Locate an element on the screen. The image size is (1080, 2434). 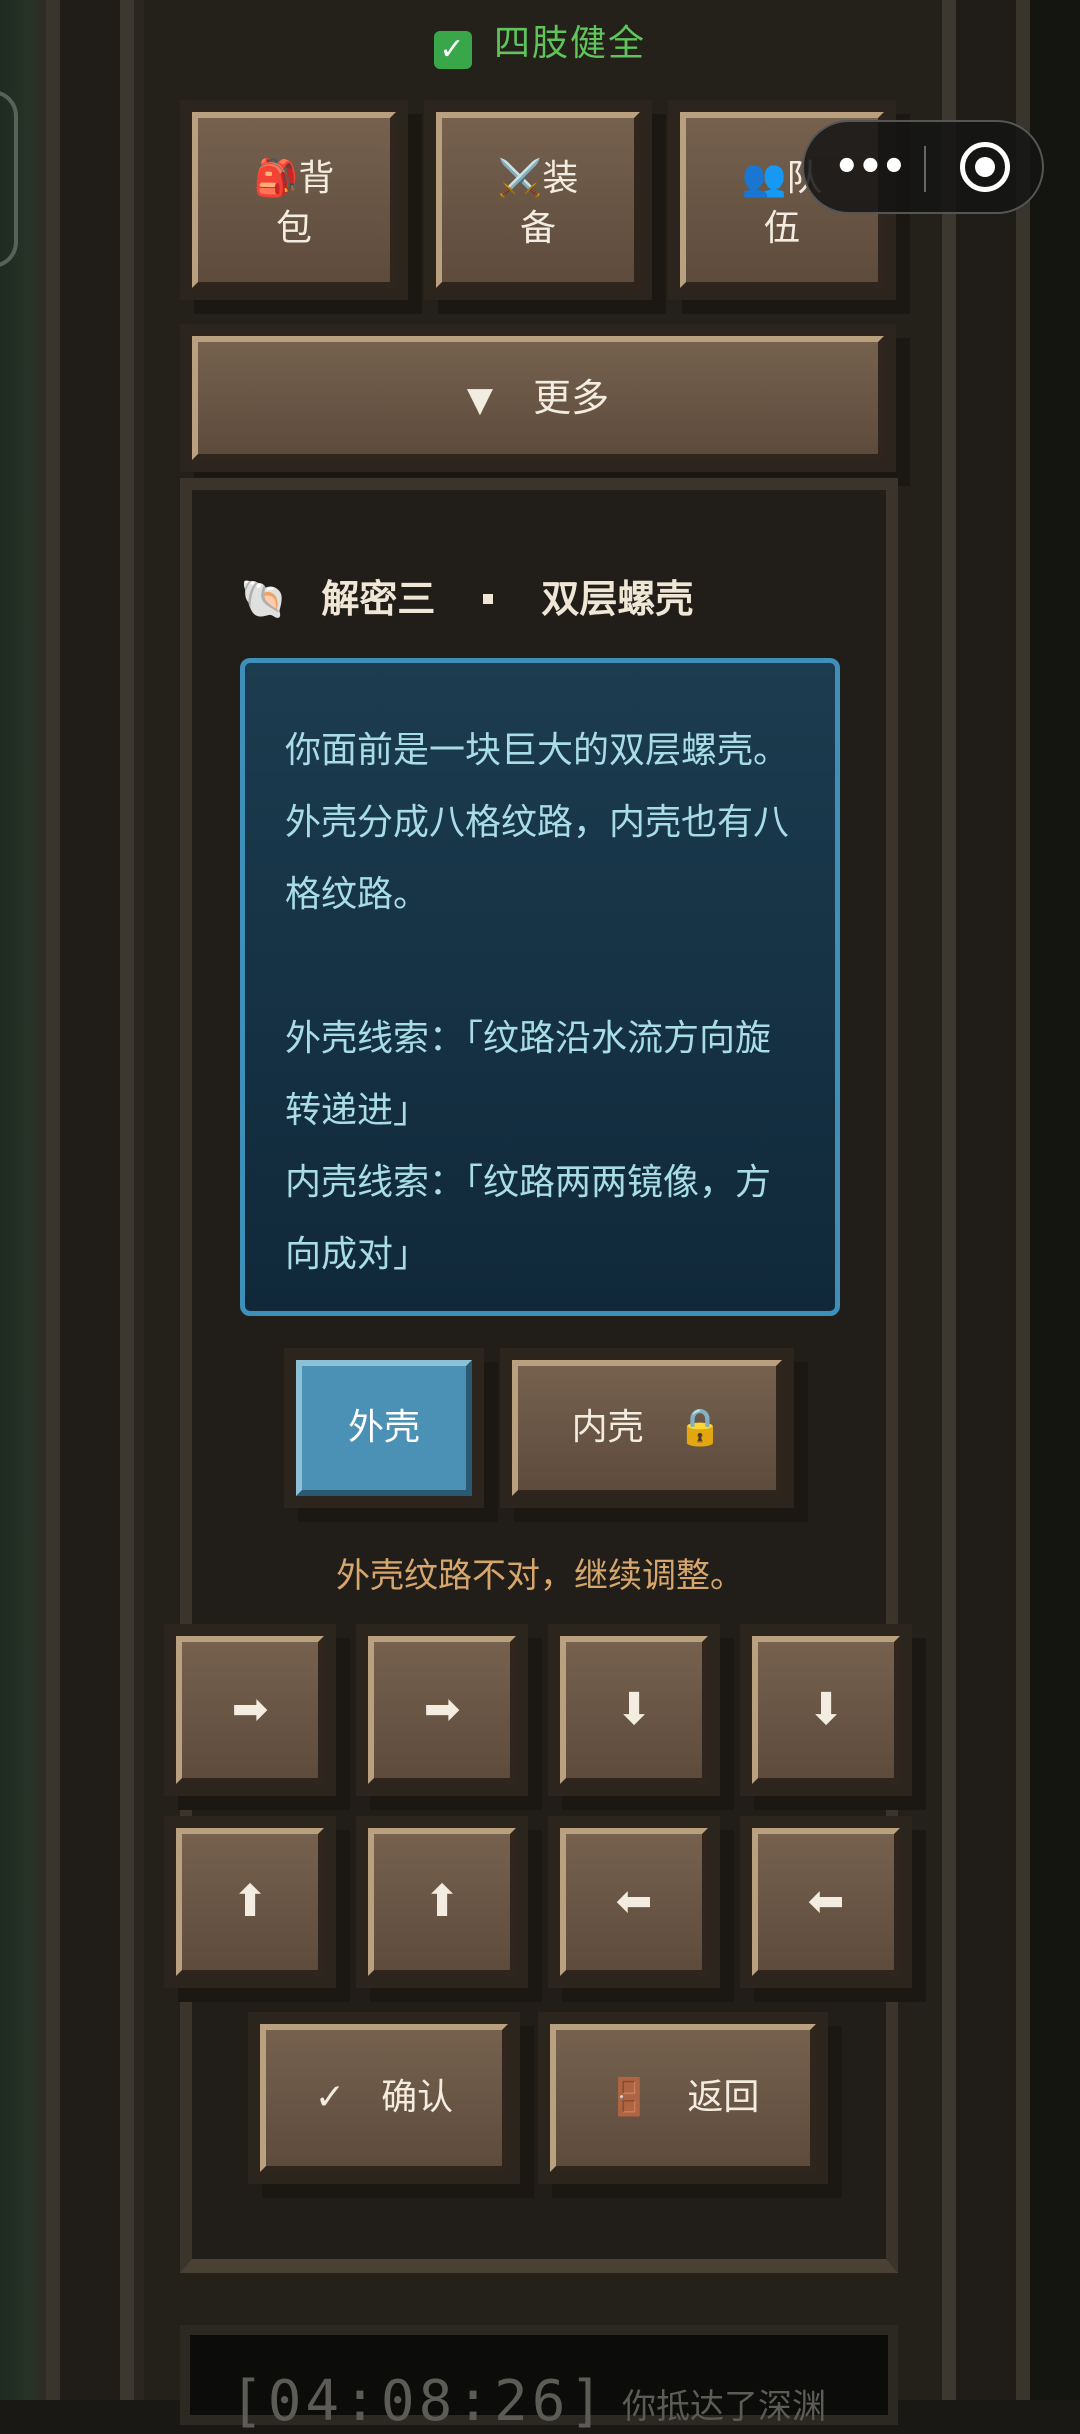
background-left is located at coordinates (23, 1200).